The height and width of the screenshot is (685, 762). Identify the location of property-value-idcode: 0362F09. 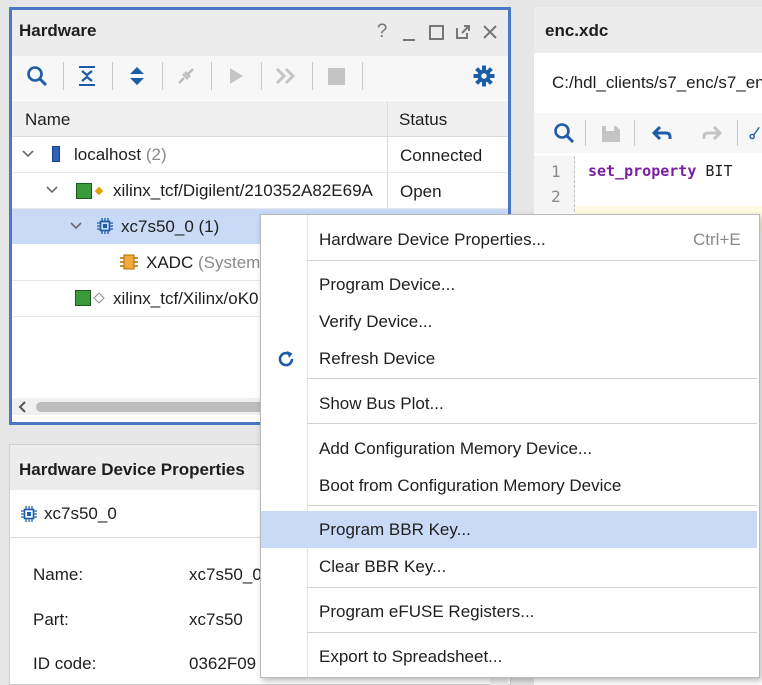
(223, 663).